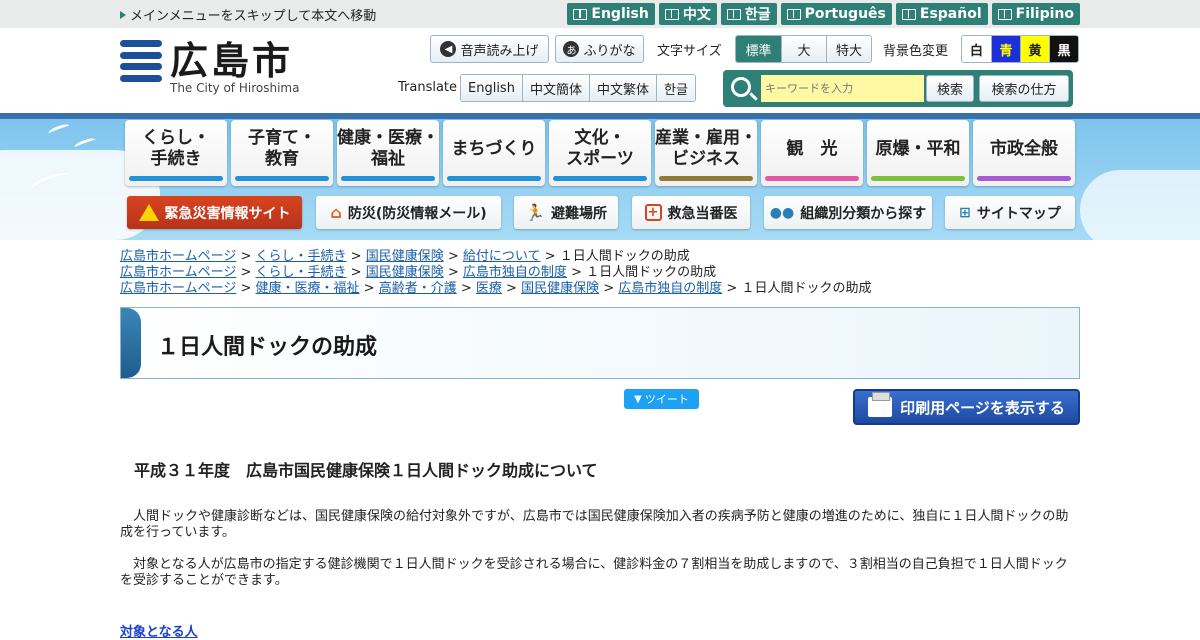  I want to click on translate-label: Translate, so click(428, 87).